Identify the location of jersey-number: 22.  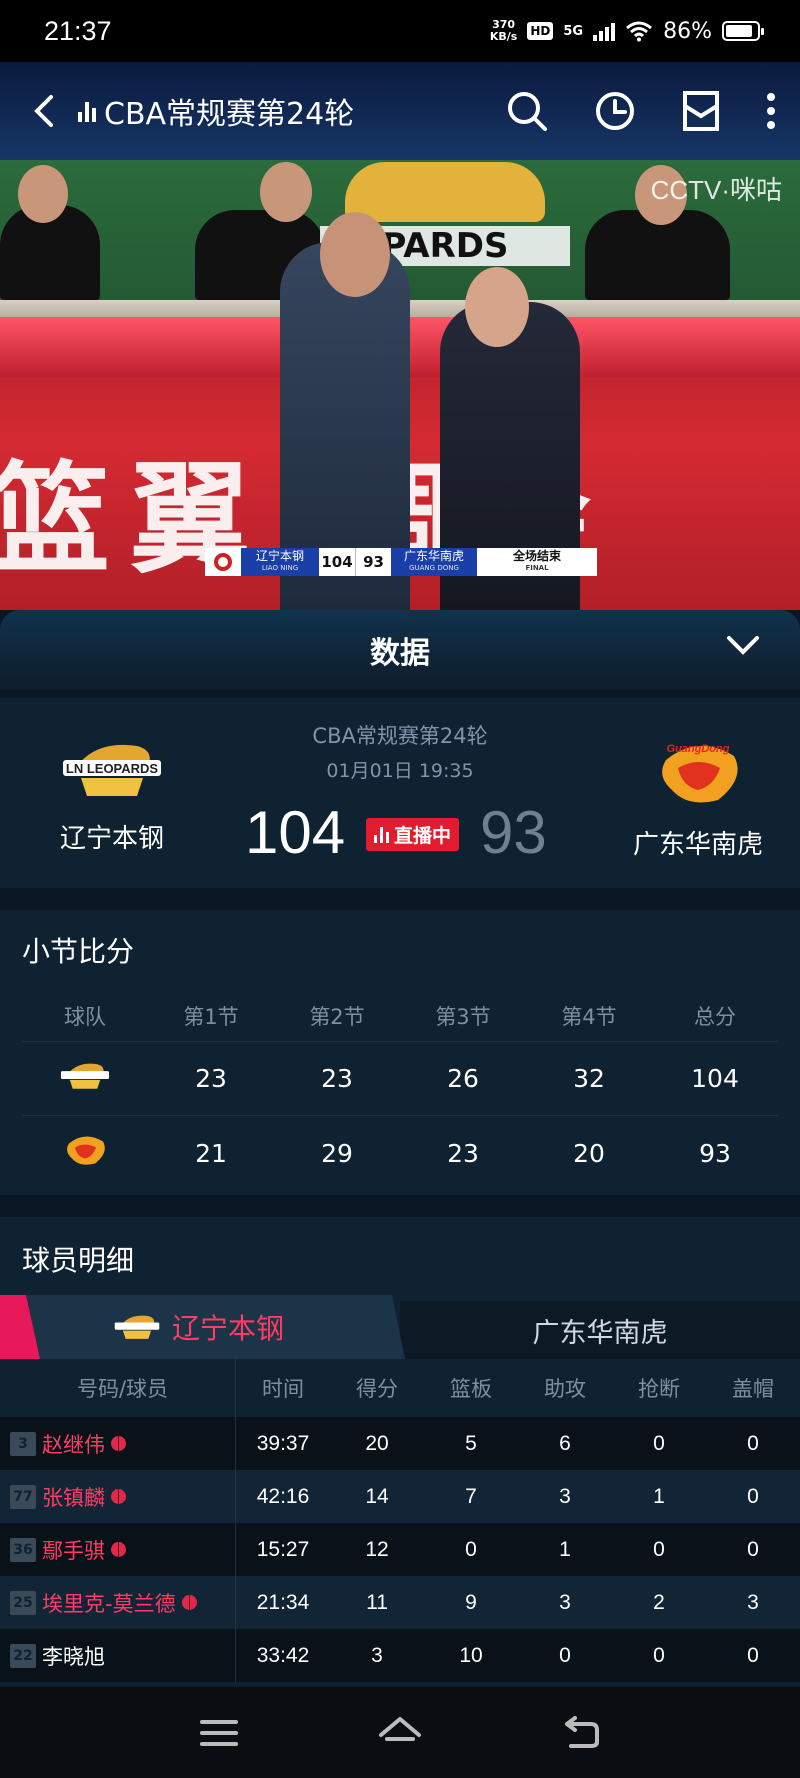
(23, 1655).